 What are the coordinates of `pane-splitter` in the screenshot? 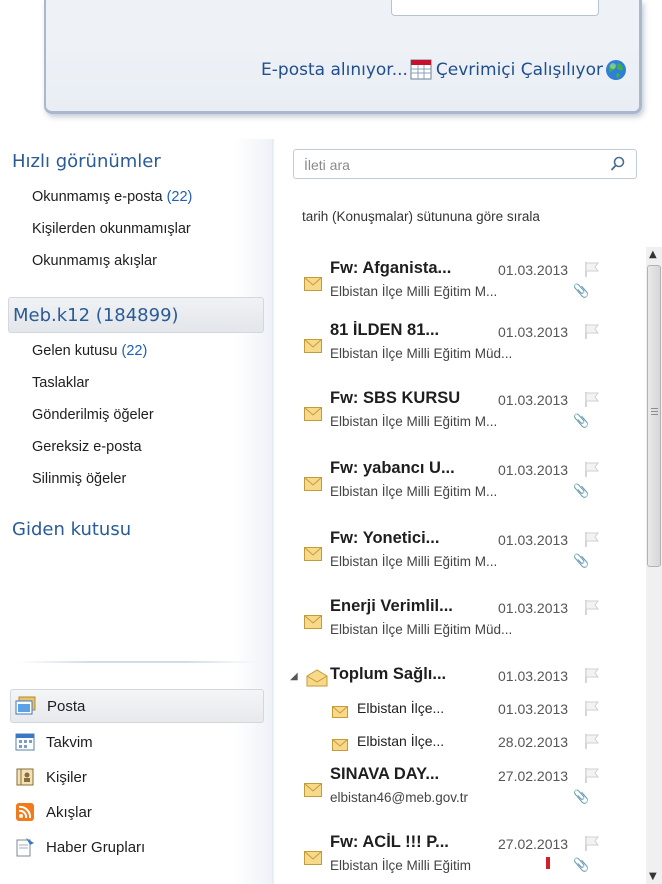 It's located at (273, 511).